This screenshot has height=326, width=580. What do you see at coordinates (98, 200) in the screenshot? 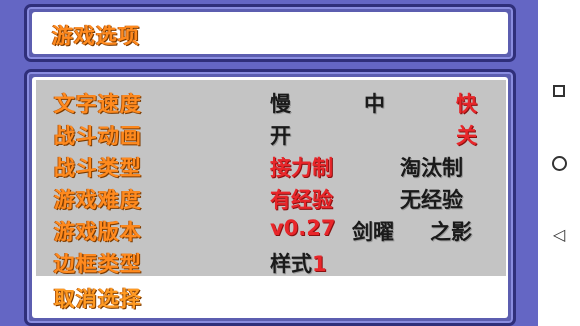
I see `option-label: 游戏难度` at bounding box center [98, 200].